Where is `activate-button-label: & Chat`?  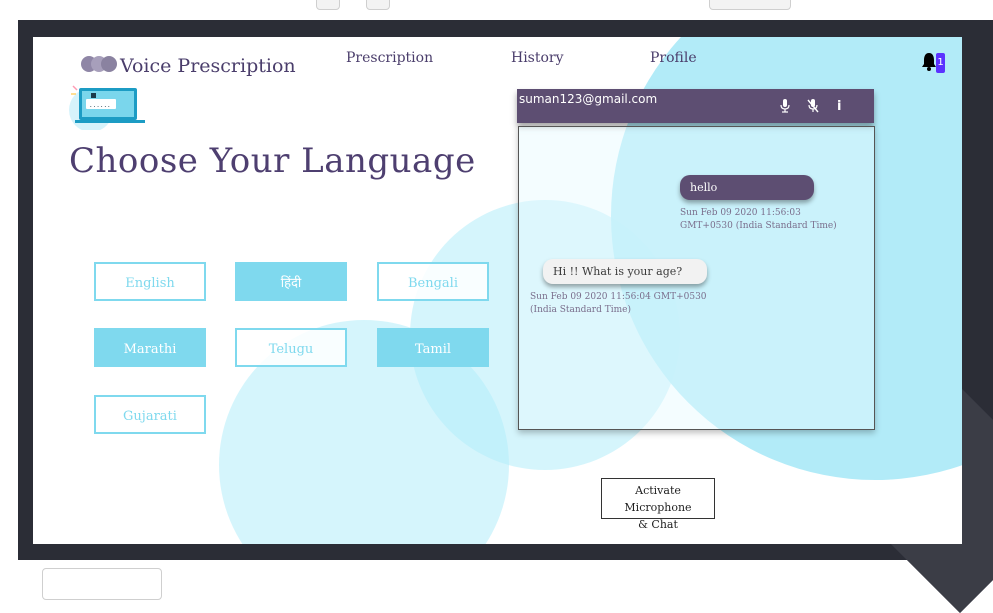
activate-button-label: & Chat is located at coordinates (658, 524).